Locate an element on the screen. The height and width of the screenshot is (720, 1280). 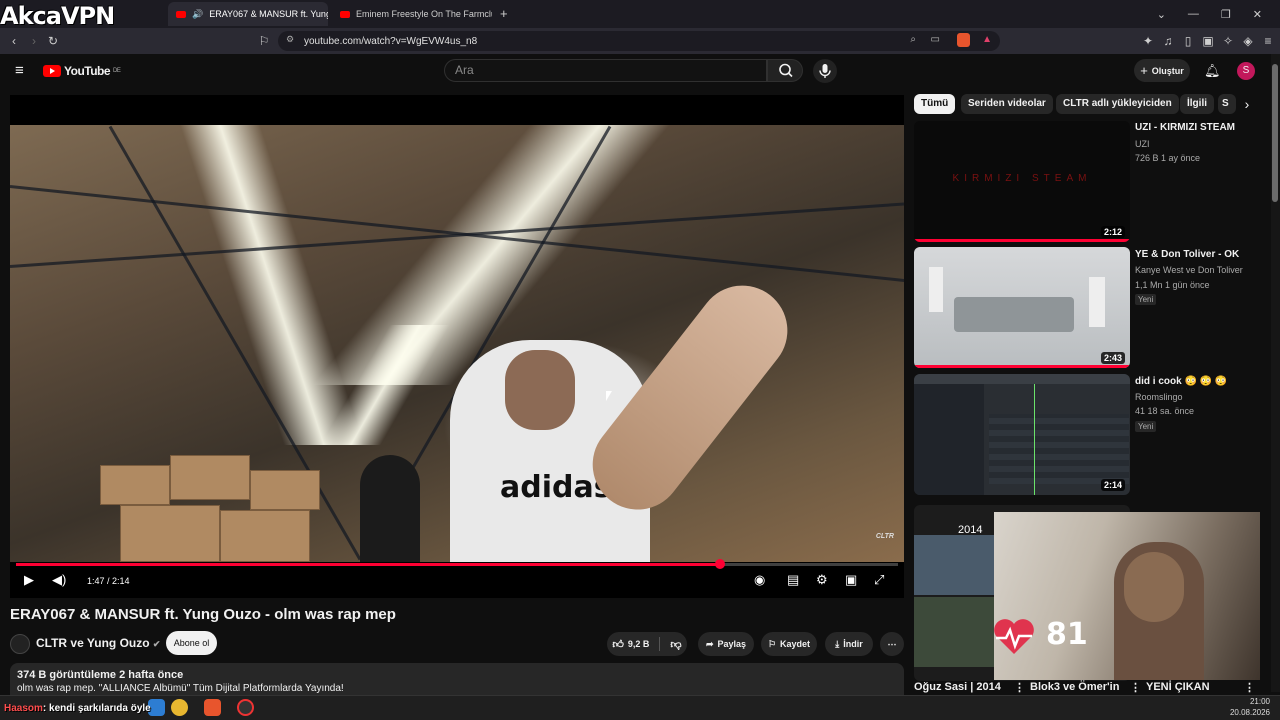
new-badge: Yeni is located at coordinates (1146, 426).